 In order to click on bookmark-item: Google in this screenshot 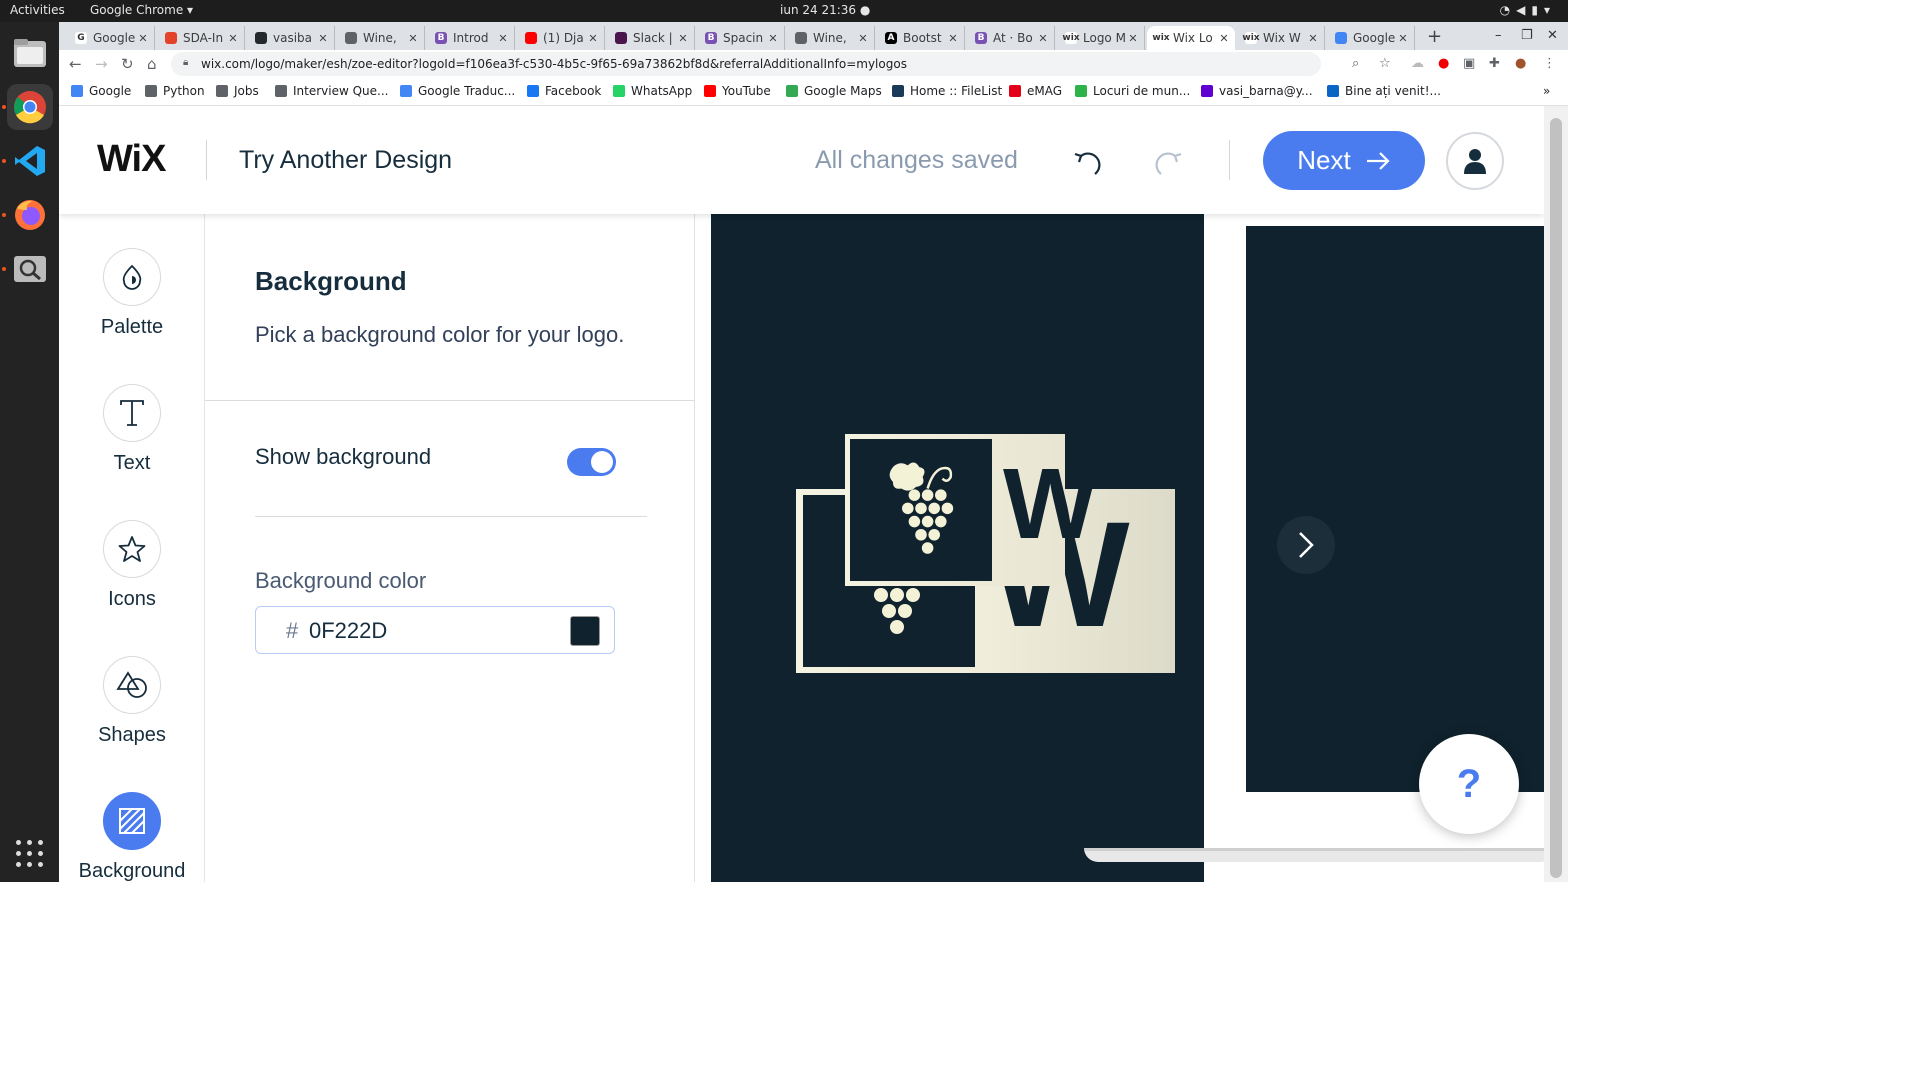, I will do `click(101, 91)`.